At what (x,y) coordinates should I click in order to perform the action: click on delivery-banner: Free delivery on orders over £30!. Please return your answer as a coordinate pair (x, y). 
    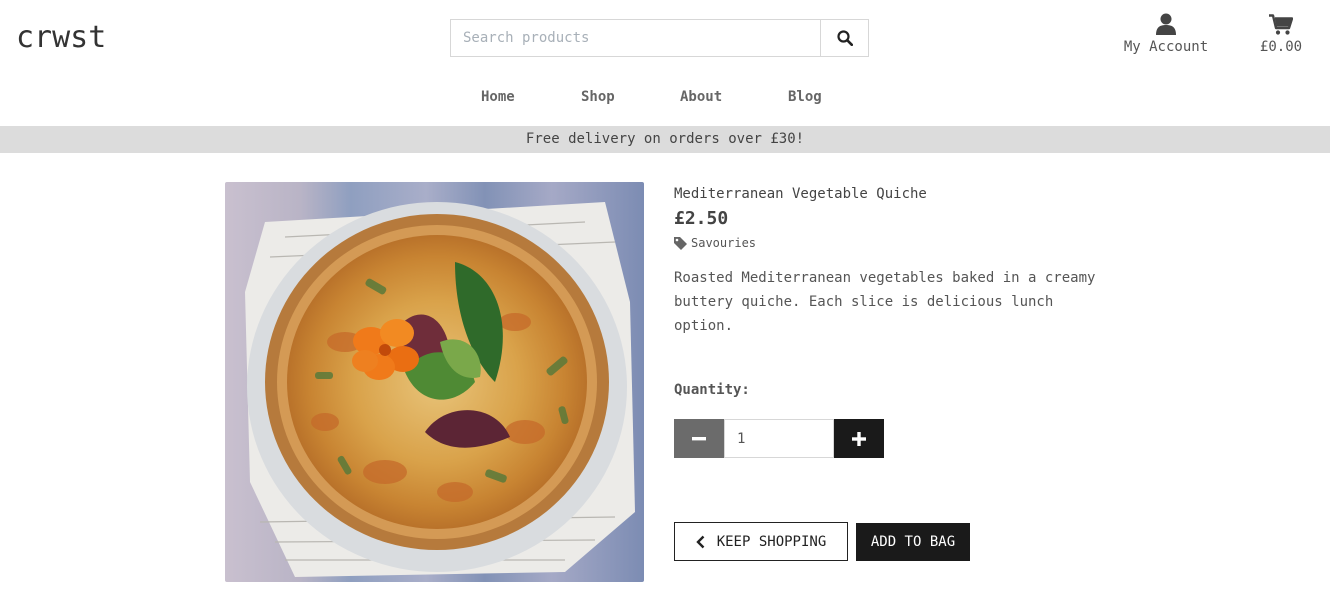
    Looking at the image, I should click on (665, 139).